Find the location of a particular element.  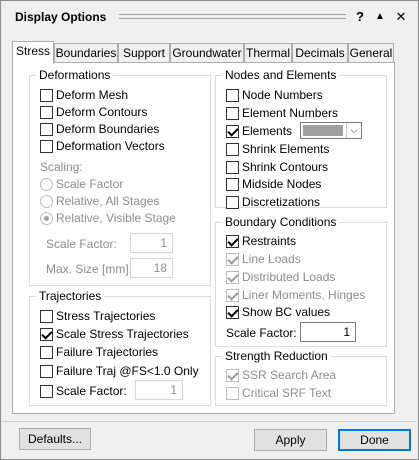

critical-srf-text-label: Critical SRF Text is located at coordinates (287, 392).